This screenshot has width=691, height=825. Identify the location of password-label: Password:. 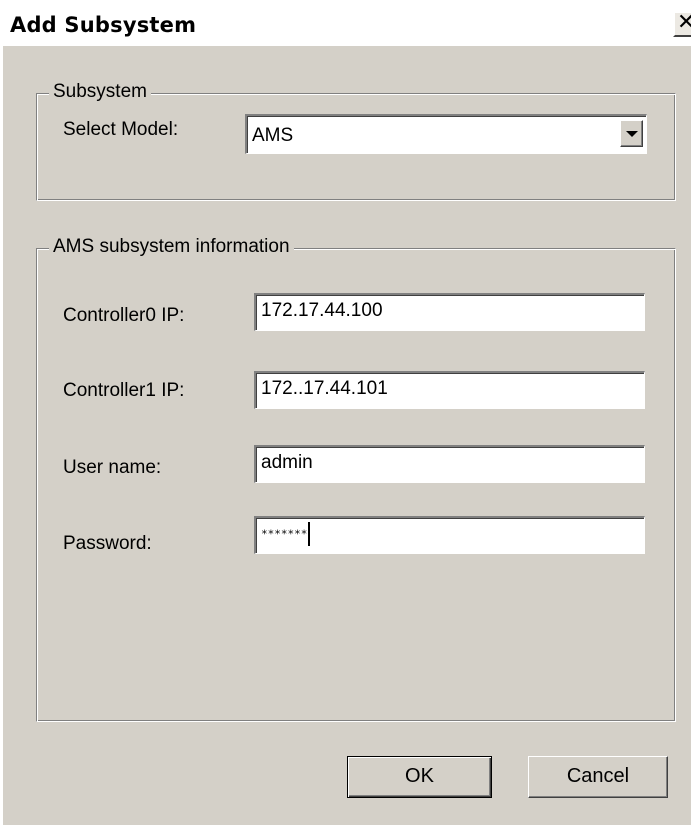
(107, 543).